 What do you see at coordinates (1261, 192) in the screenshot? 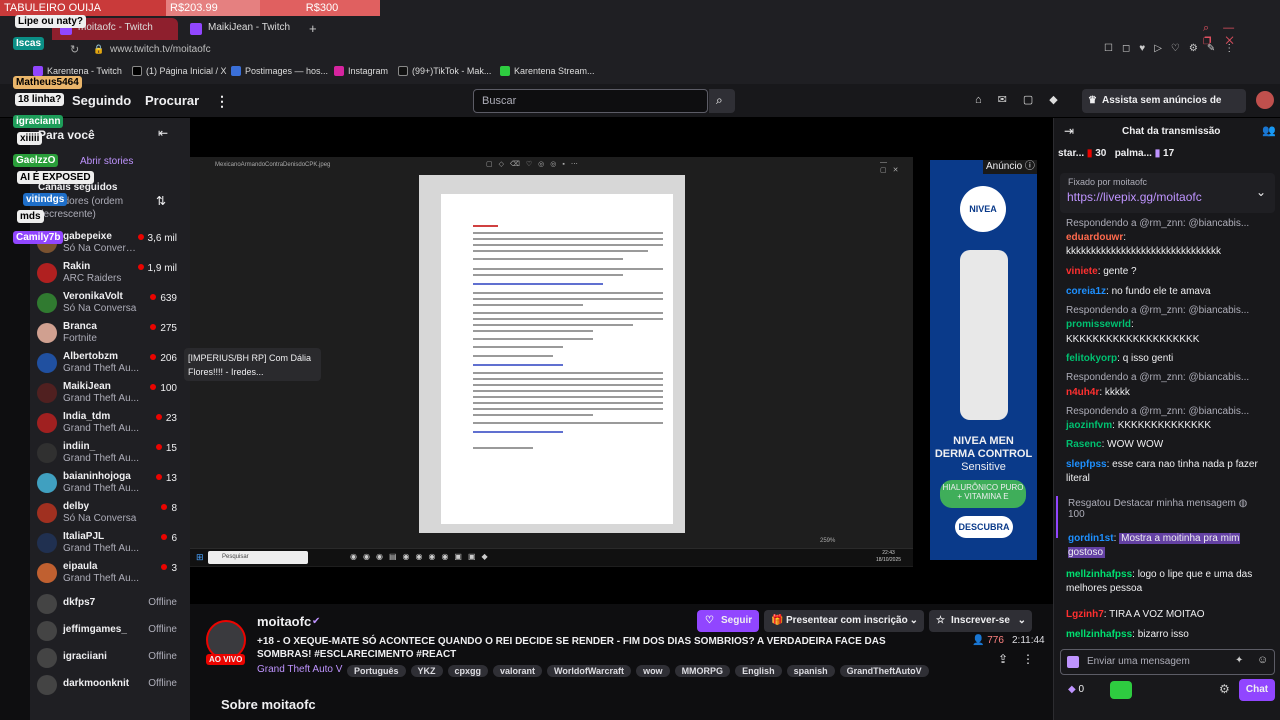
I see `chevron-down-icon: ⌄` at bounding box center [1261, 192].